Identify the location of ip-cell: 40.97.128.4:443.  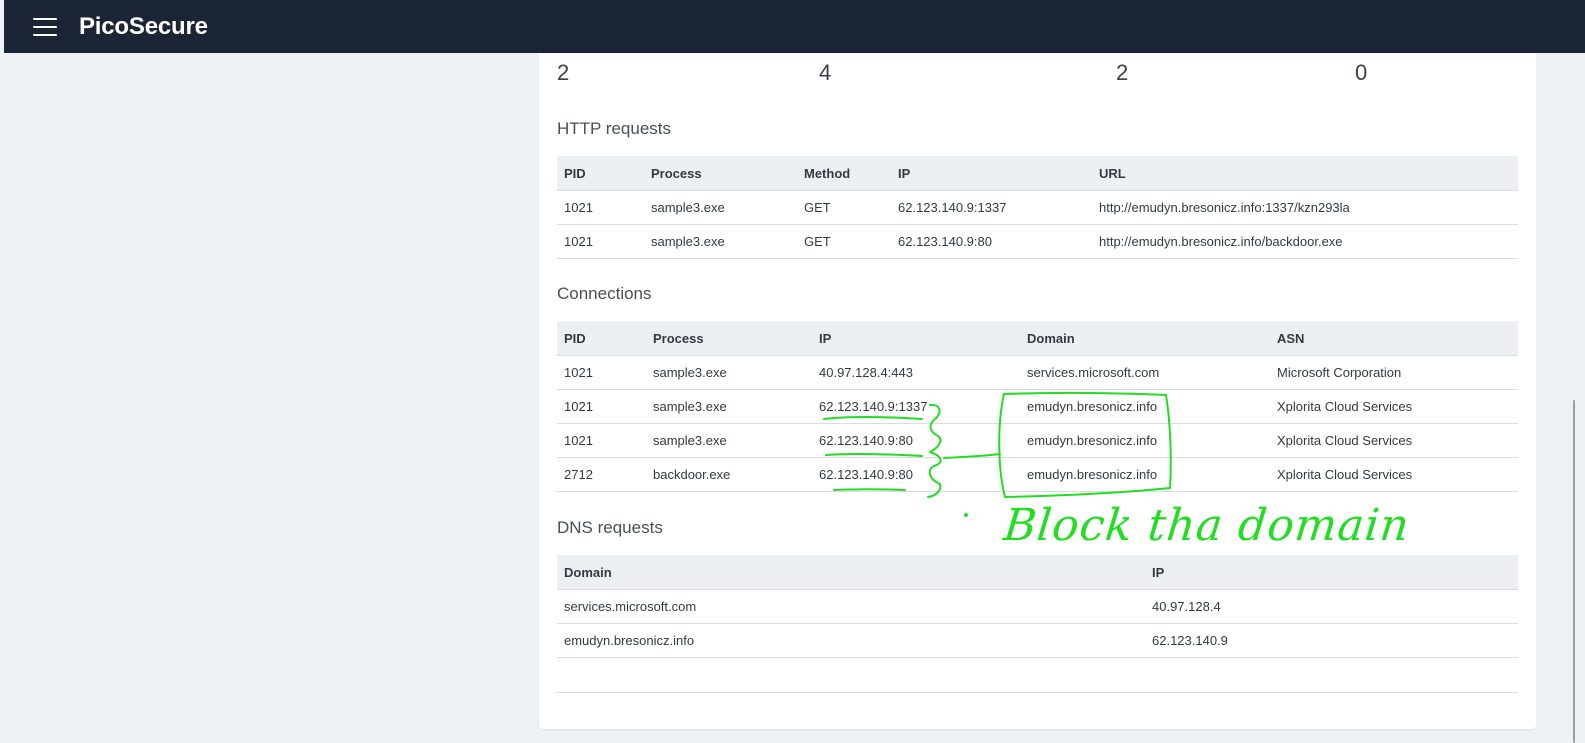
(916, 372).